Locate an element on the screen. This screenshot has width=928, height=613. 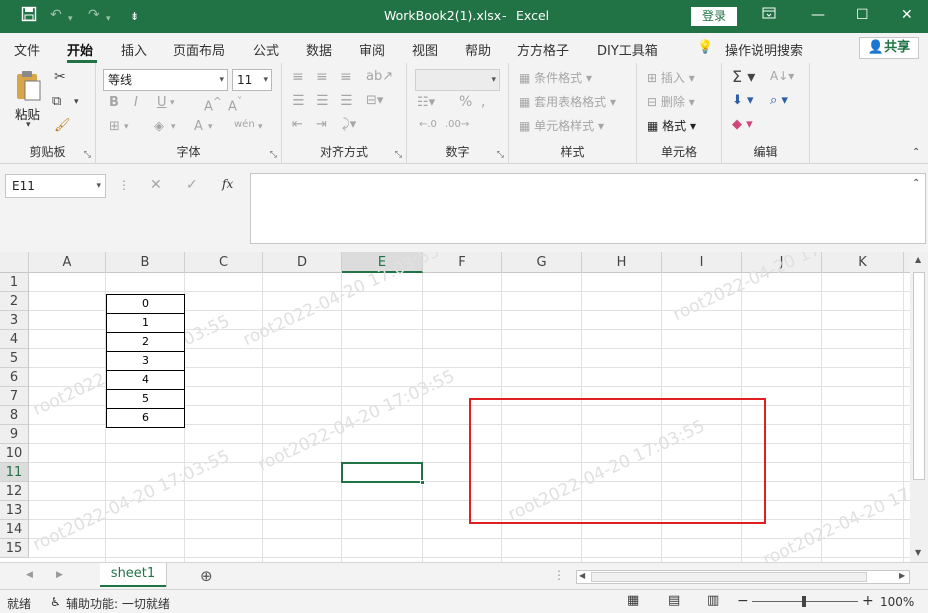
tab-formulas: 公式 is located at coordinates (266, 49).